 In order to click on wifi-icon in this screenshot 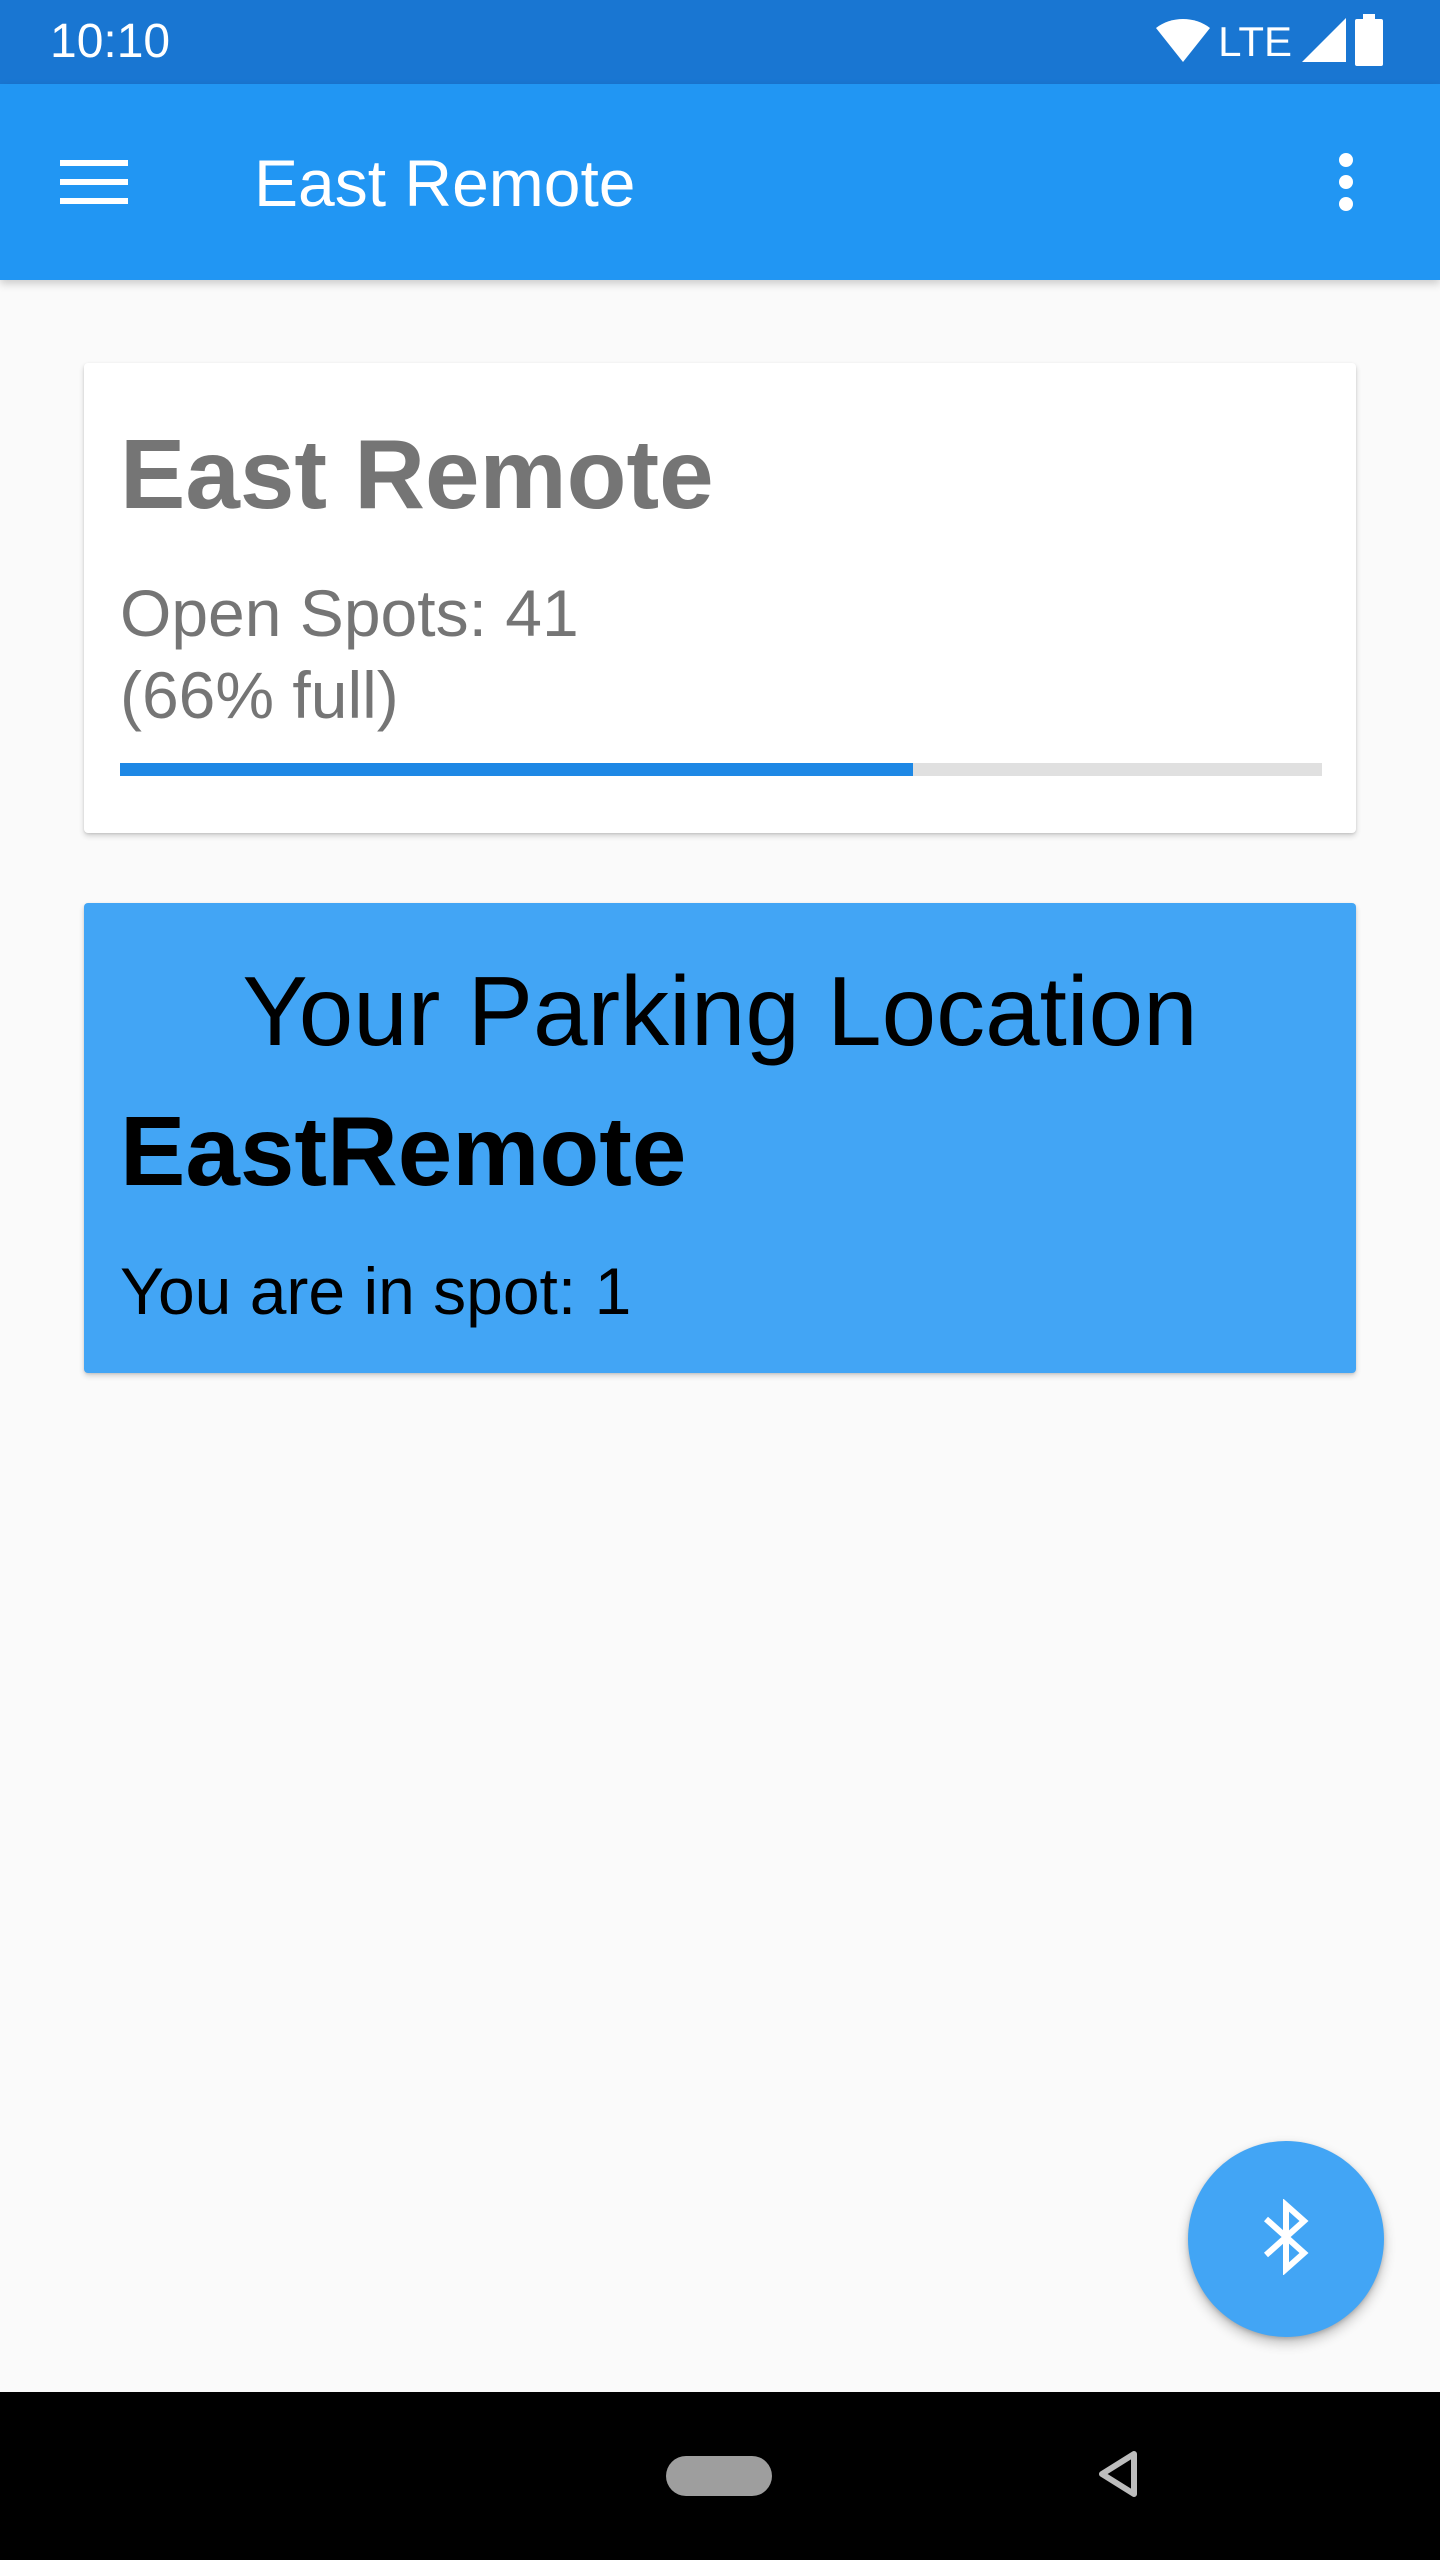, I will do `click(1183, 42)`.